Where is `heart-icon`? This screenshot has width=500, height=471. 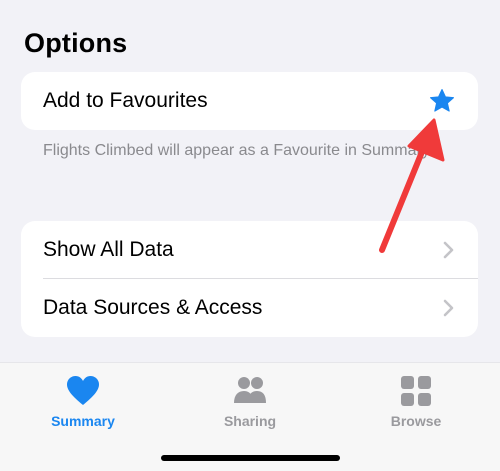 heart-icon is located at coordinates (83, 390).